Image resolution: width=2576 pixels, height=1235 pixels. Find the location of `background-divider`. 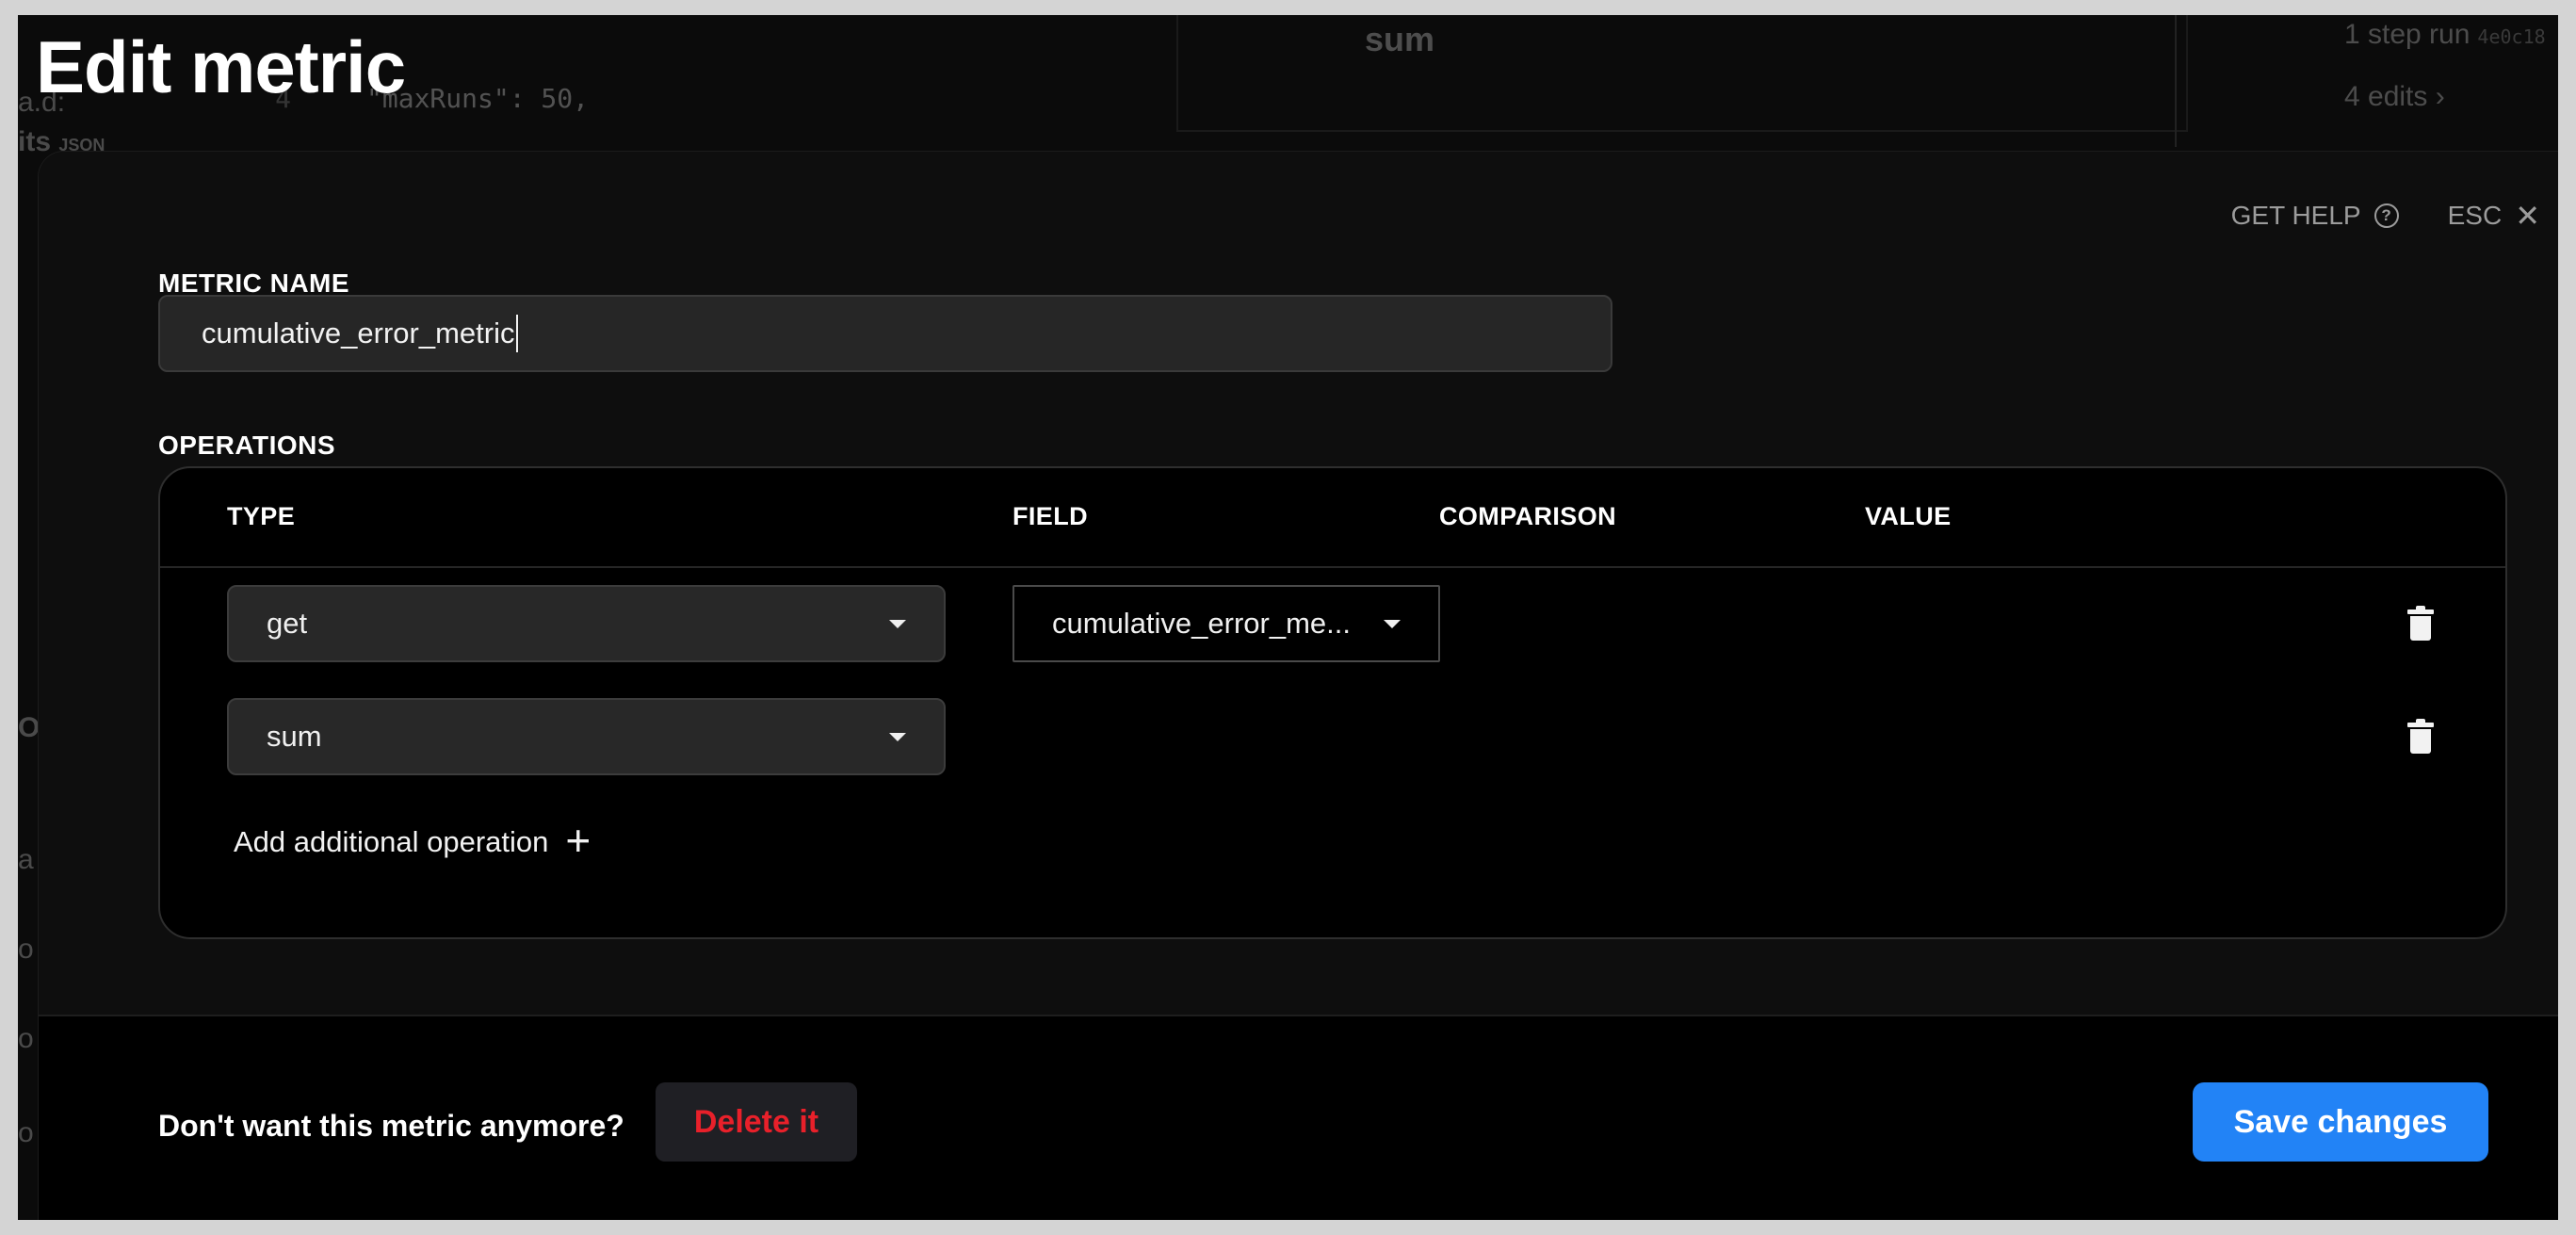

background-divider is located at coordinates (2176, 81).